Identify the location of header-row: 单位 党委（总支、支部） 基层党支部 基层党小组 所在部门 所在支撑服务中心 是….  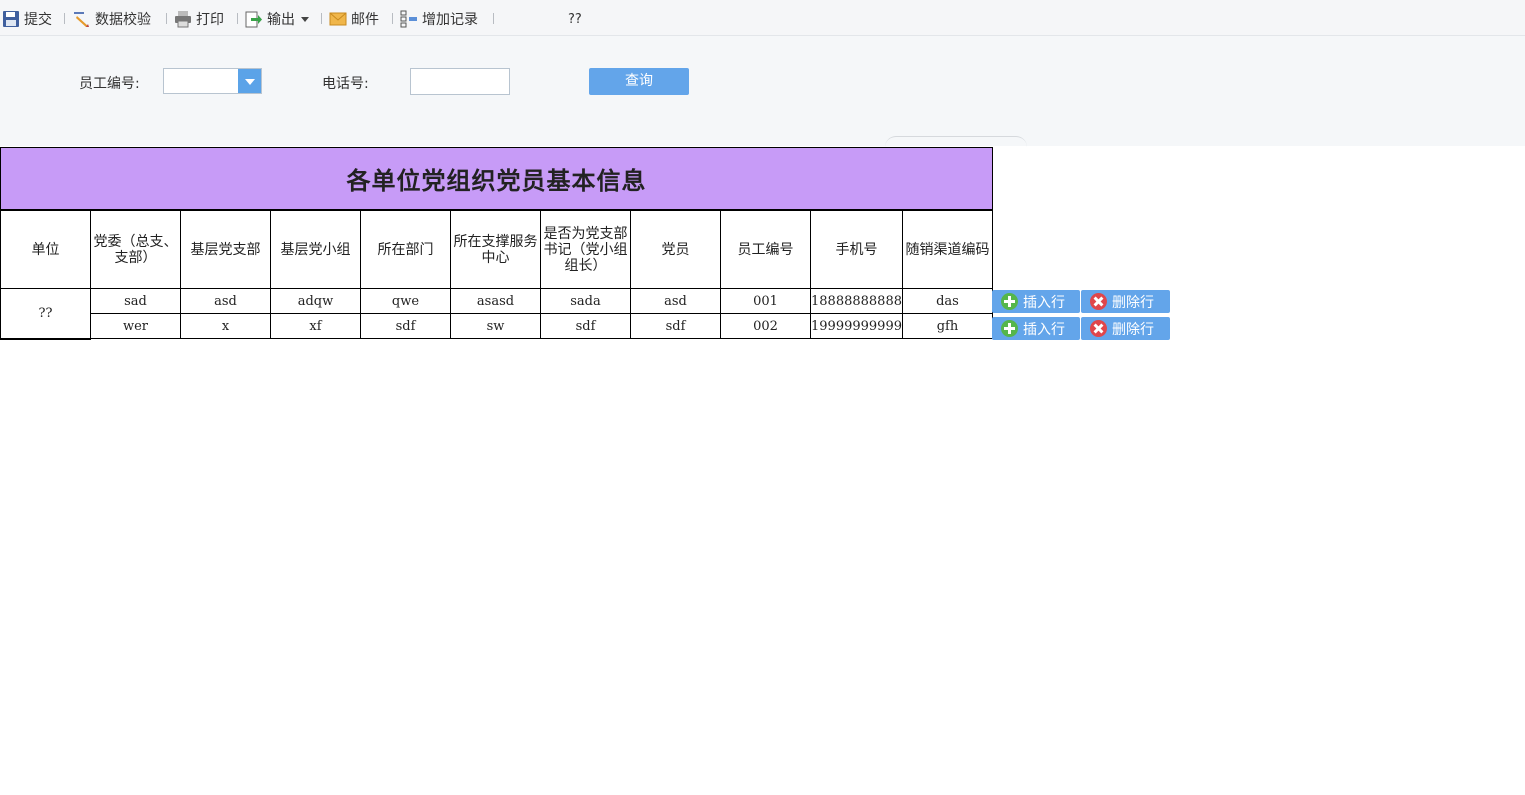
(496, 249).